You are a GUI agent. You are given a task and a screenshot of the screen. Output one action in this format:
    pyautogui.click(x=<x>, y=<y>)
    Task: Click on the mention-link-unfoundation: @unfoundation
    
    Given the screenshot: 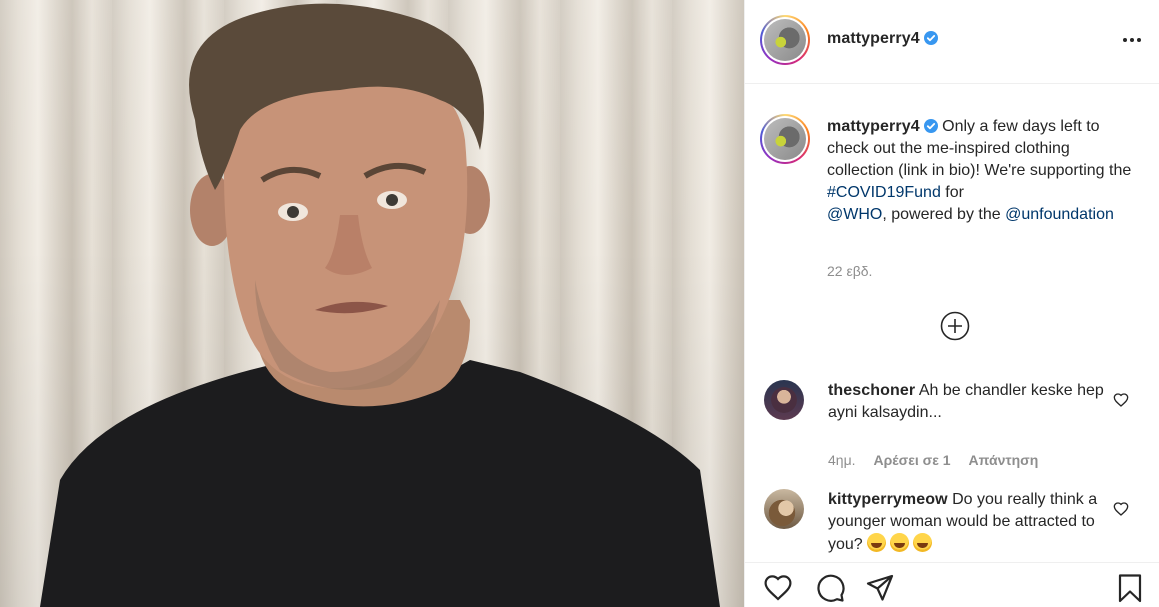 What is the action you would take?
    pyautogui.click(x=1059, y=214)
    